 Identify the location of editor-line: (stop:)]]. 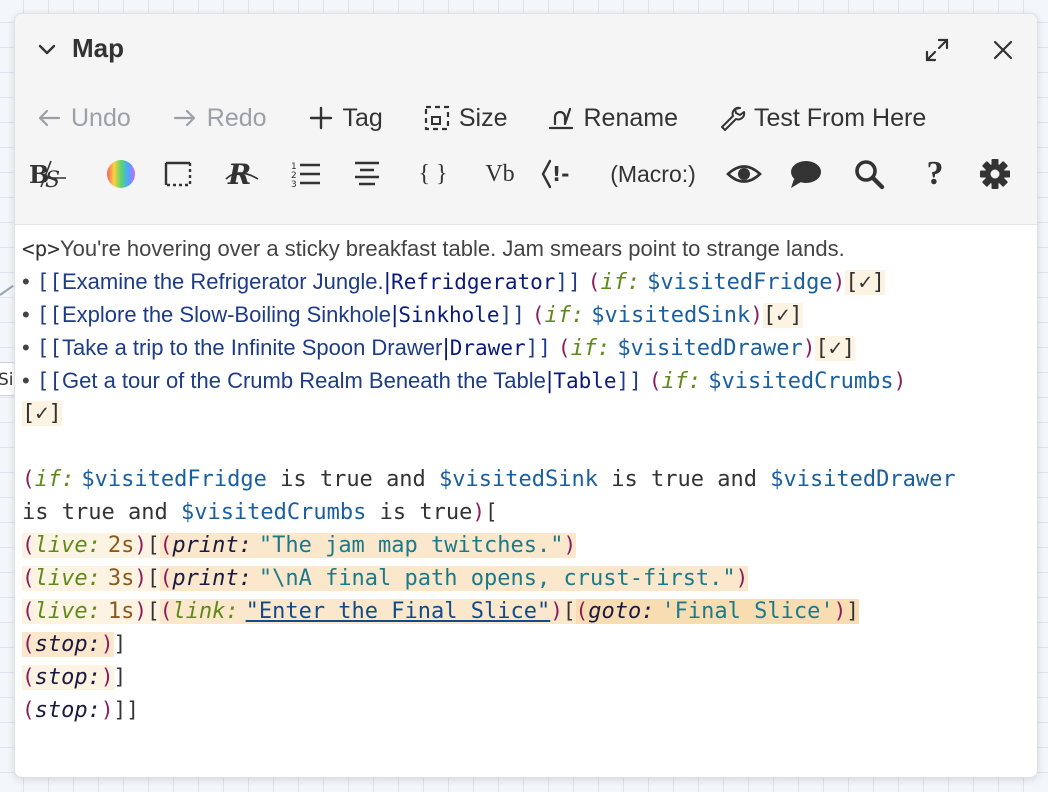
(80, 710).